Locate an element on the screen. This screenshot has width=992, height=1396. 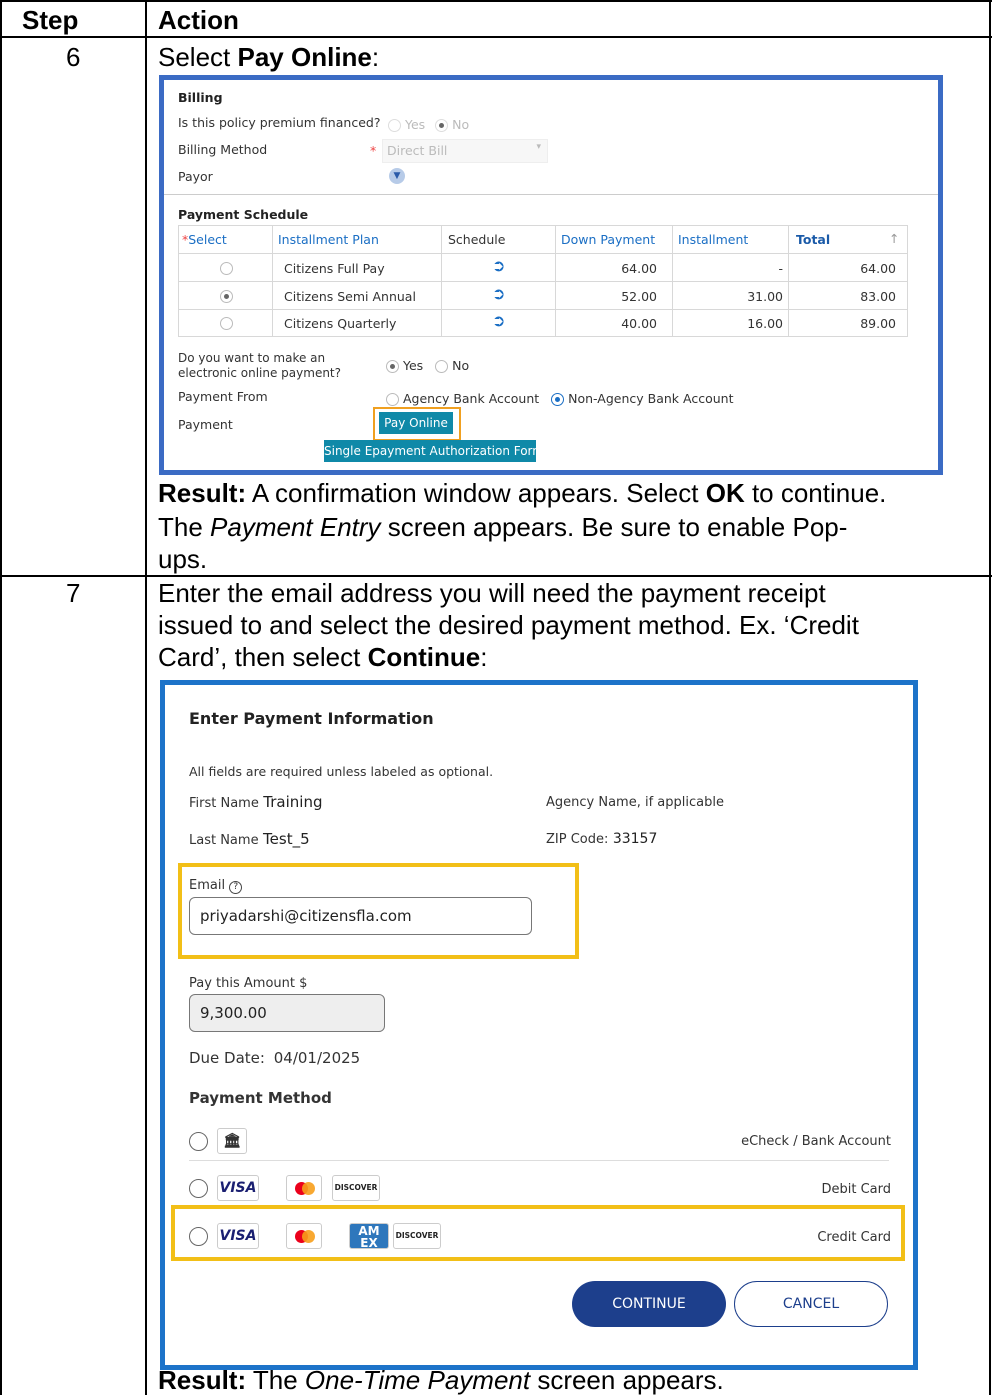
payment-schedule-title: Payment Schedule is located at coordinates (243, 214).